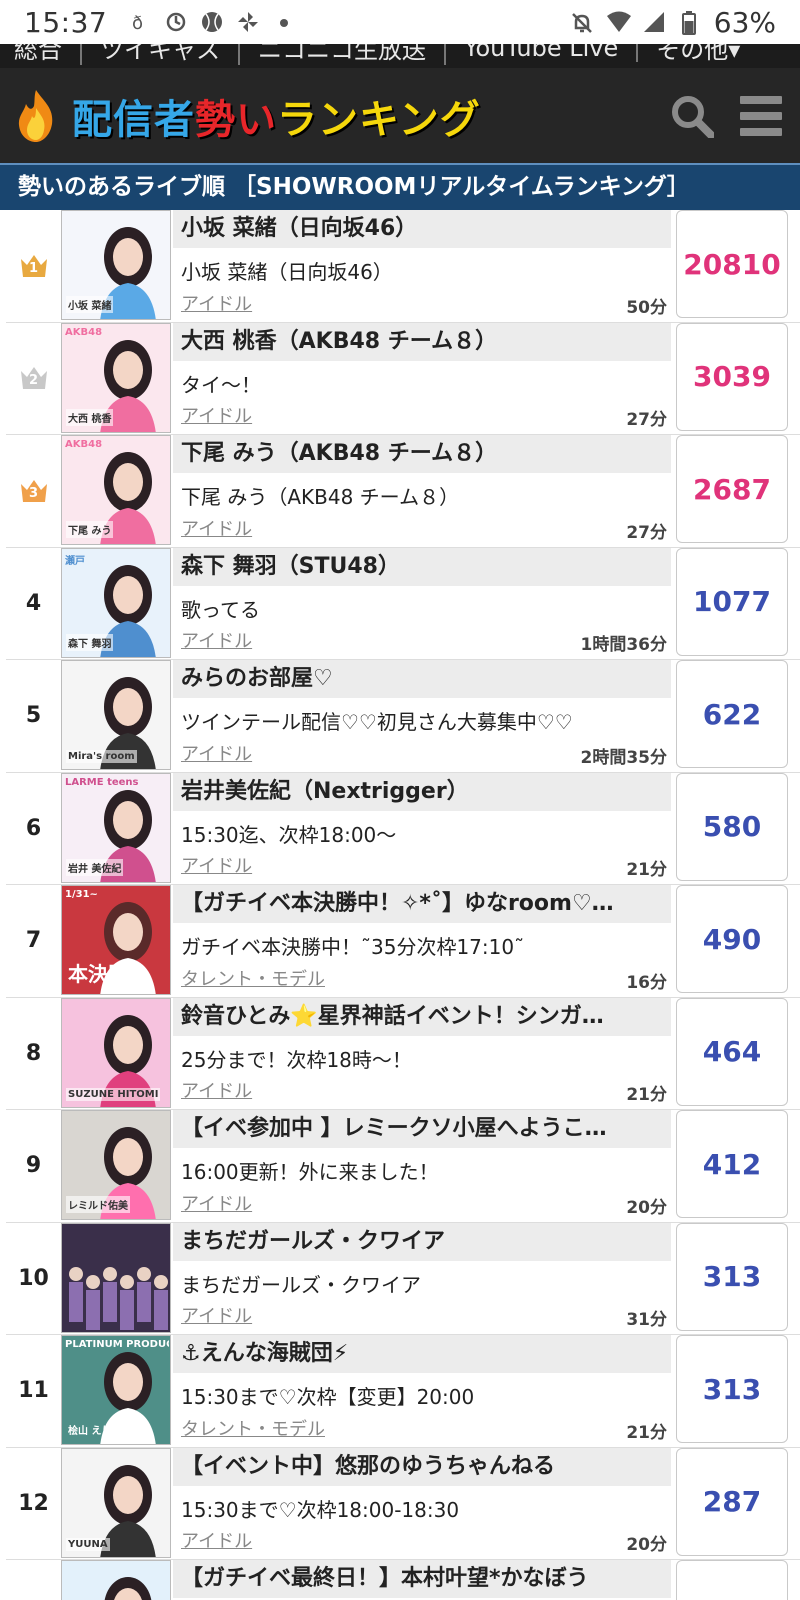 The width and height of the screenshot is (800, 1600). What do you see at coordinates (732, 489) in the screenshot?
I see `momentum-score: 2687` at bounding box center [732, 489].